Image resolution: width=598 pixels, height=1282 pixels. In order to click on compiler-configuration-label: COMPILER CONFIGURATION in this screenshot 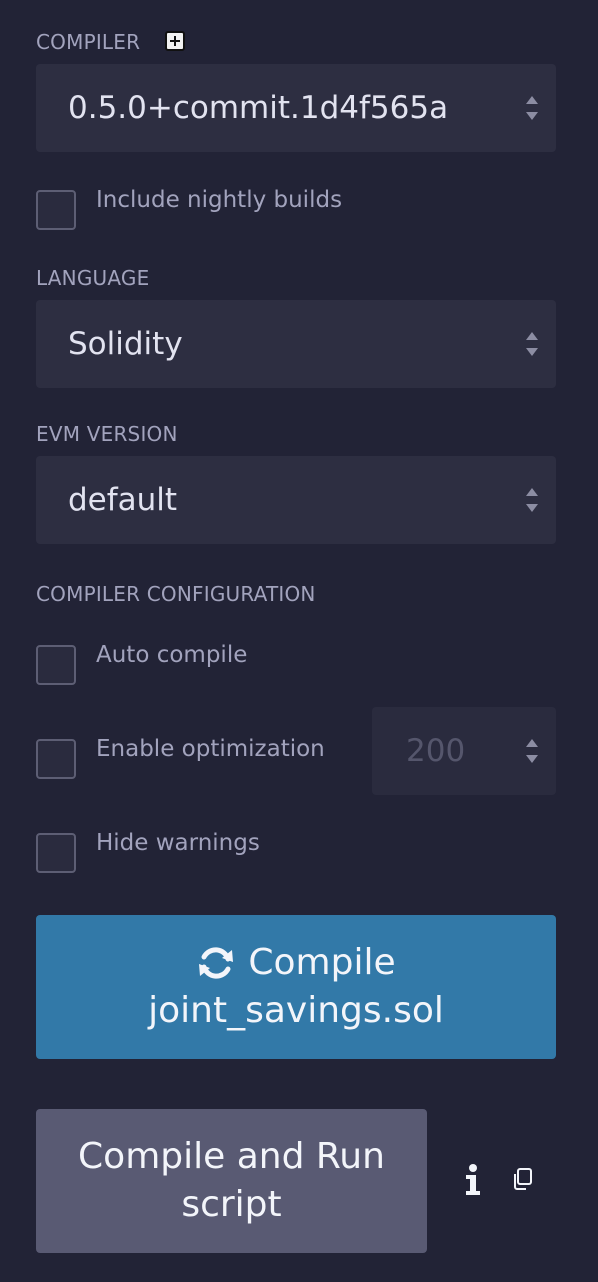, I will do `click(176, 594)`.